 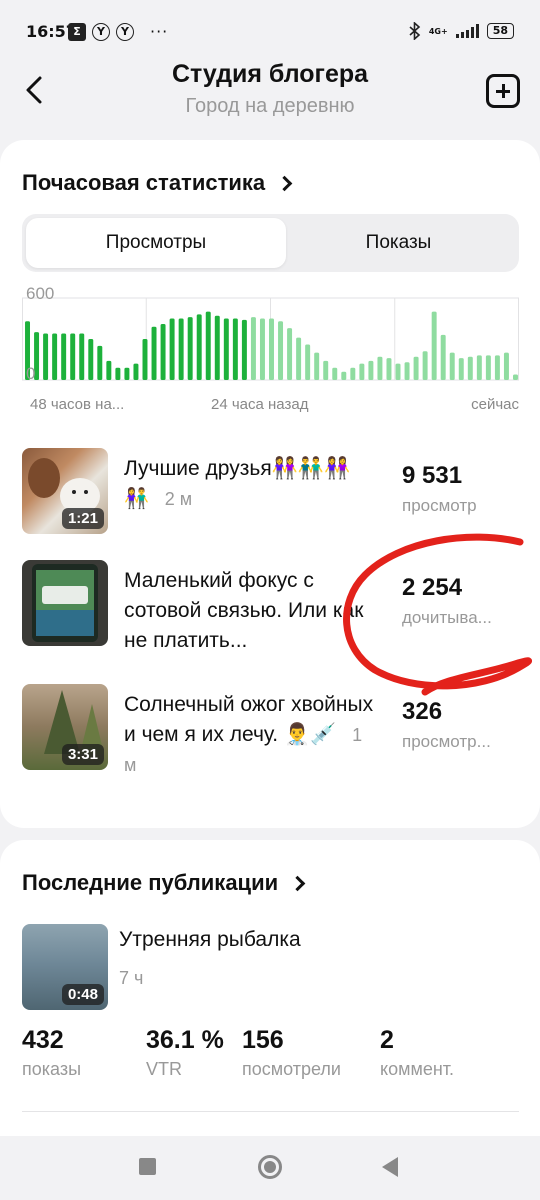 I want to click on recent-apps-button, so click(x=147, y=1166).